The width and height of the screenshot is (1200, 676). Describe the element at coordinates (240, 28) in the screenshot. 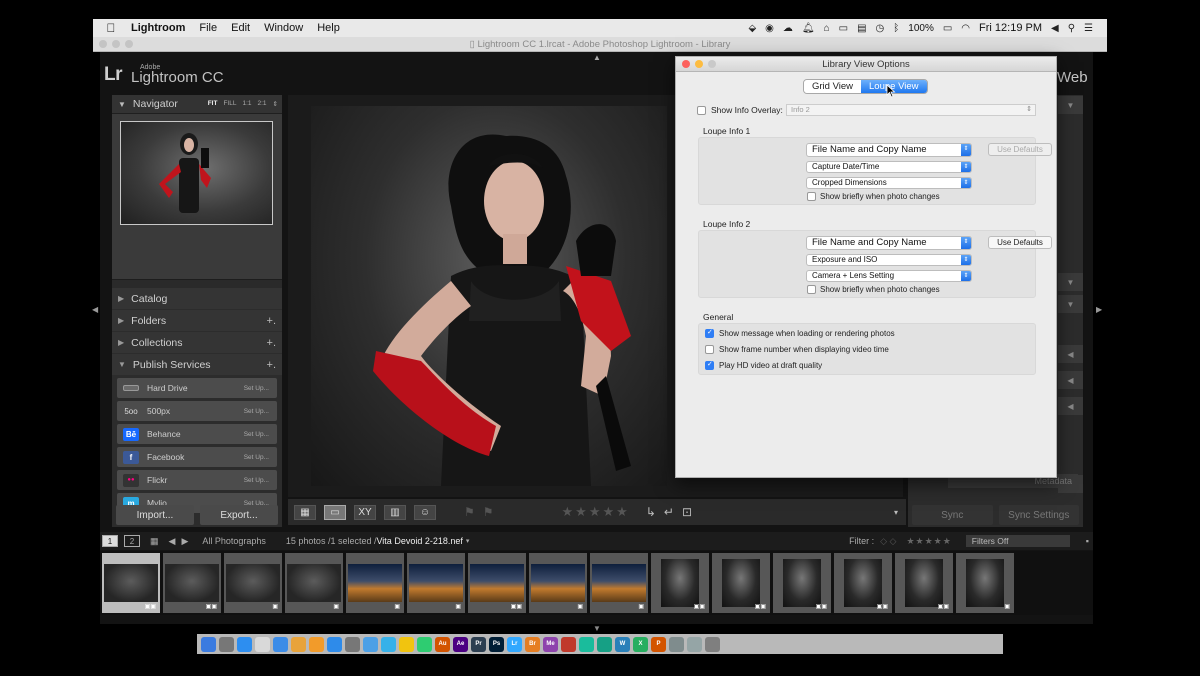

I see `menu-edit: Edit` at that location.